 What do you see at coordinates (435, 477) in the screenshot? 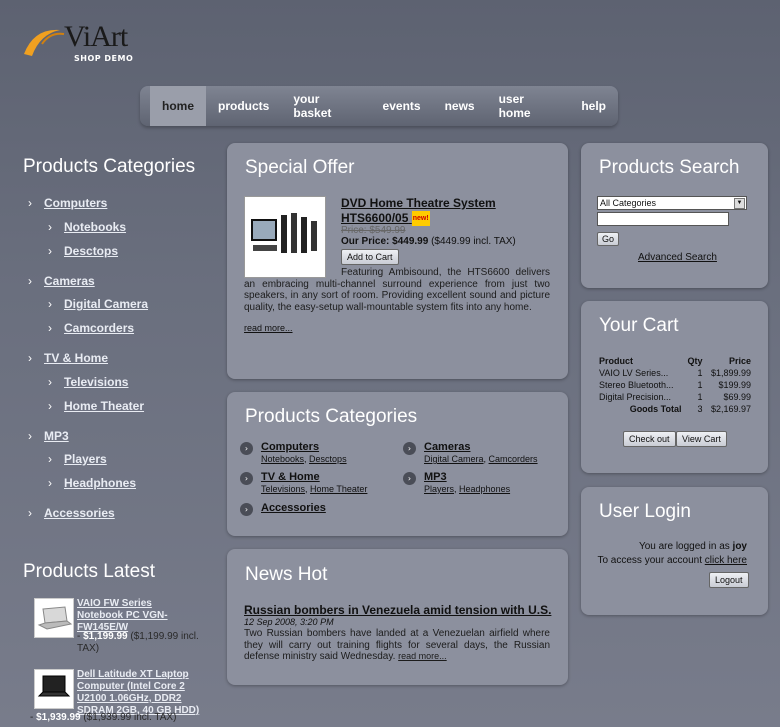
I see `pc-mp3: MP3` at bounding box center [435, 477].